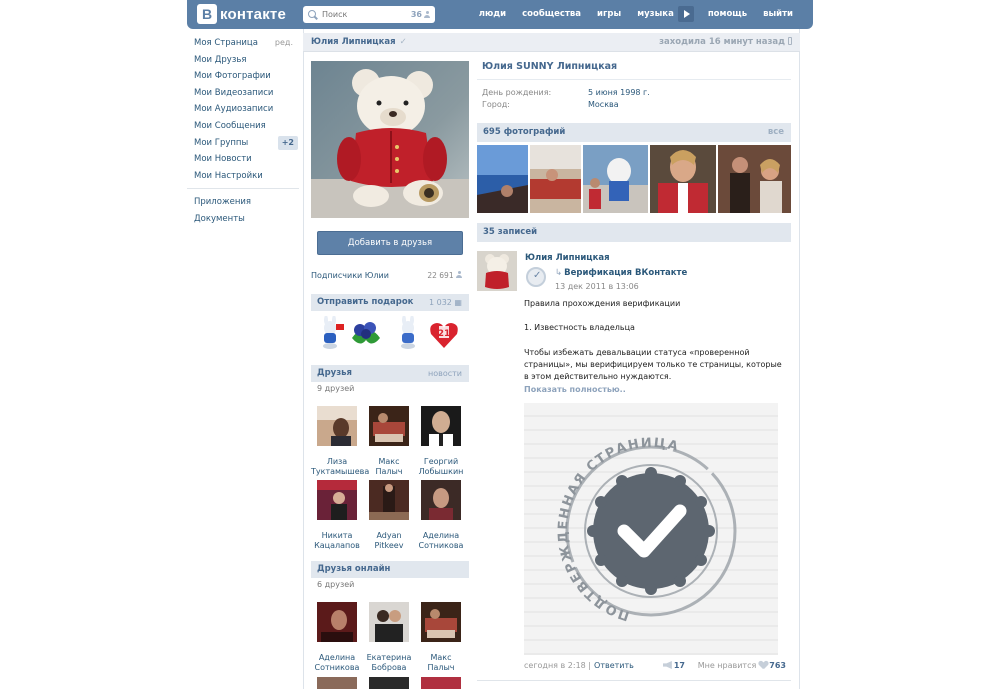  Describe the element at coordinates (243, 109) in the screenshot. I see `menu-my-audio: Мои Аудиозаписи` at that location.